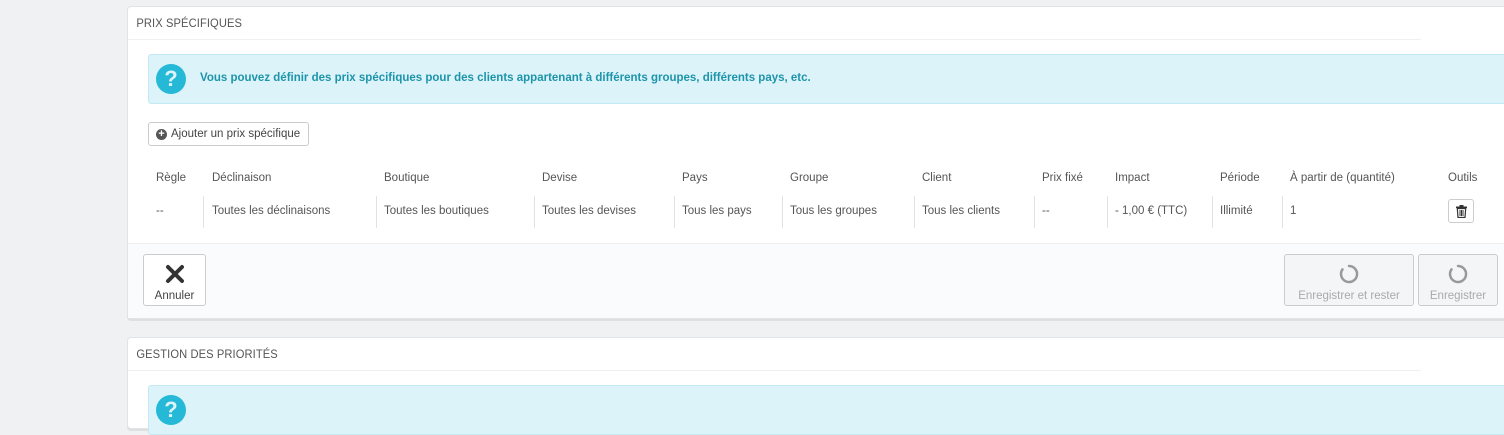  What do you see at coordinates (1062, 178) in the screenshot?
I see `header-prix-fixe: Prix fixé` at bounding box center [1062, 178].